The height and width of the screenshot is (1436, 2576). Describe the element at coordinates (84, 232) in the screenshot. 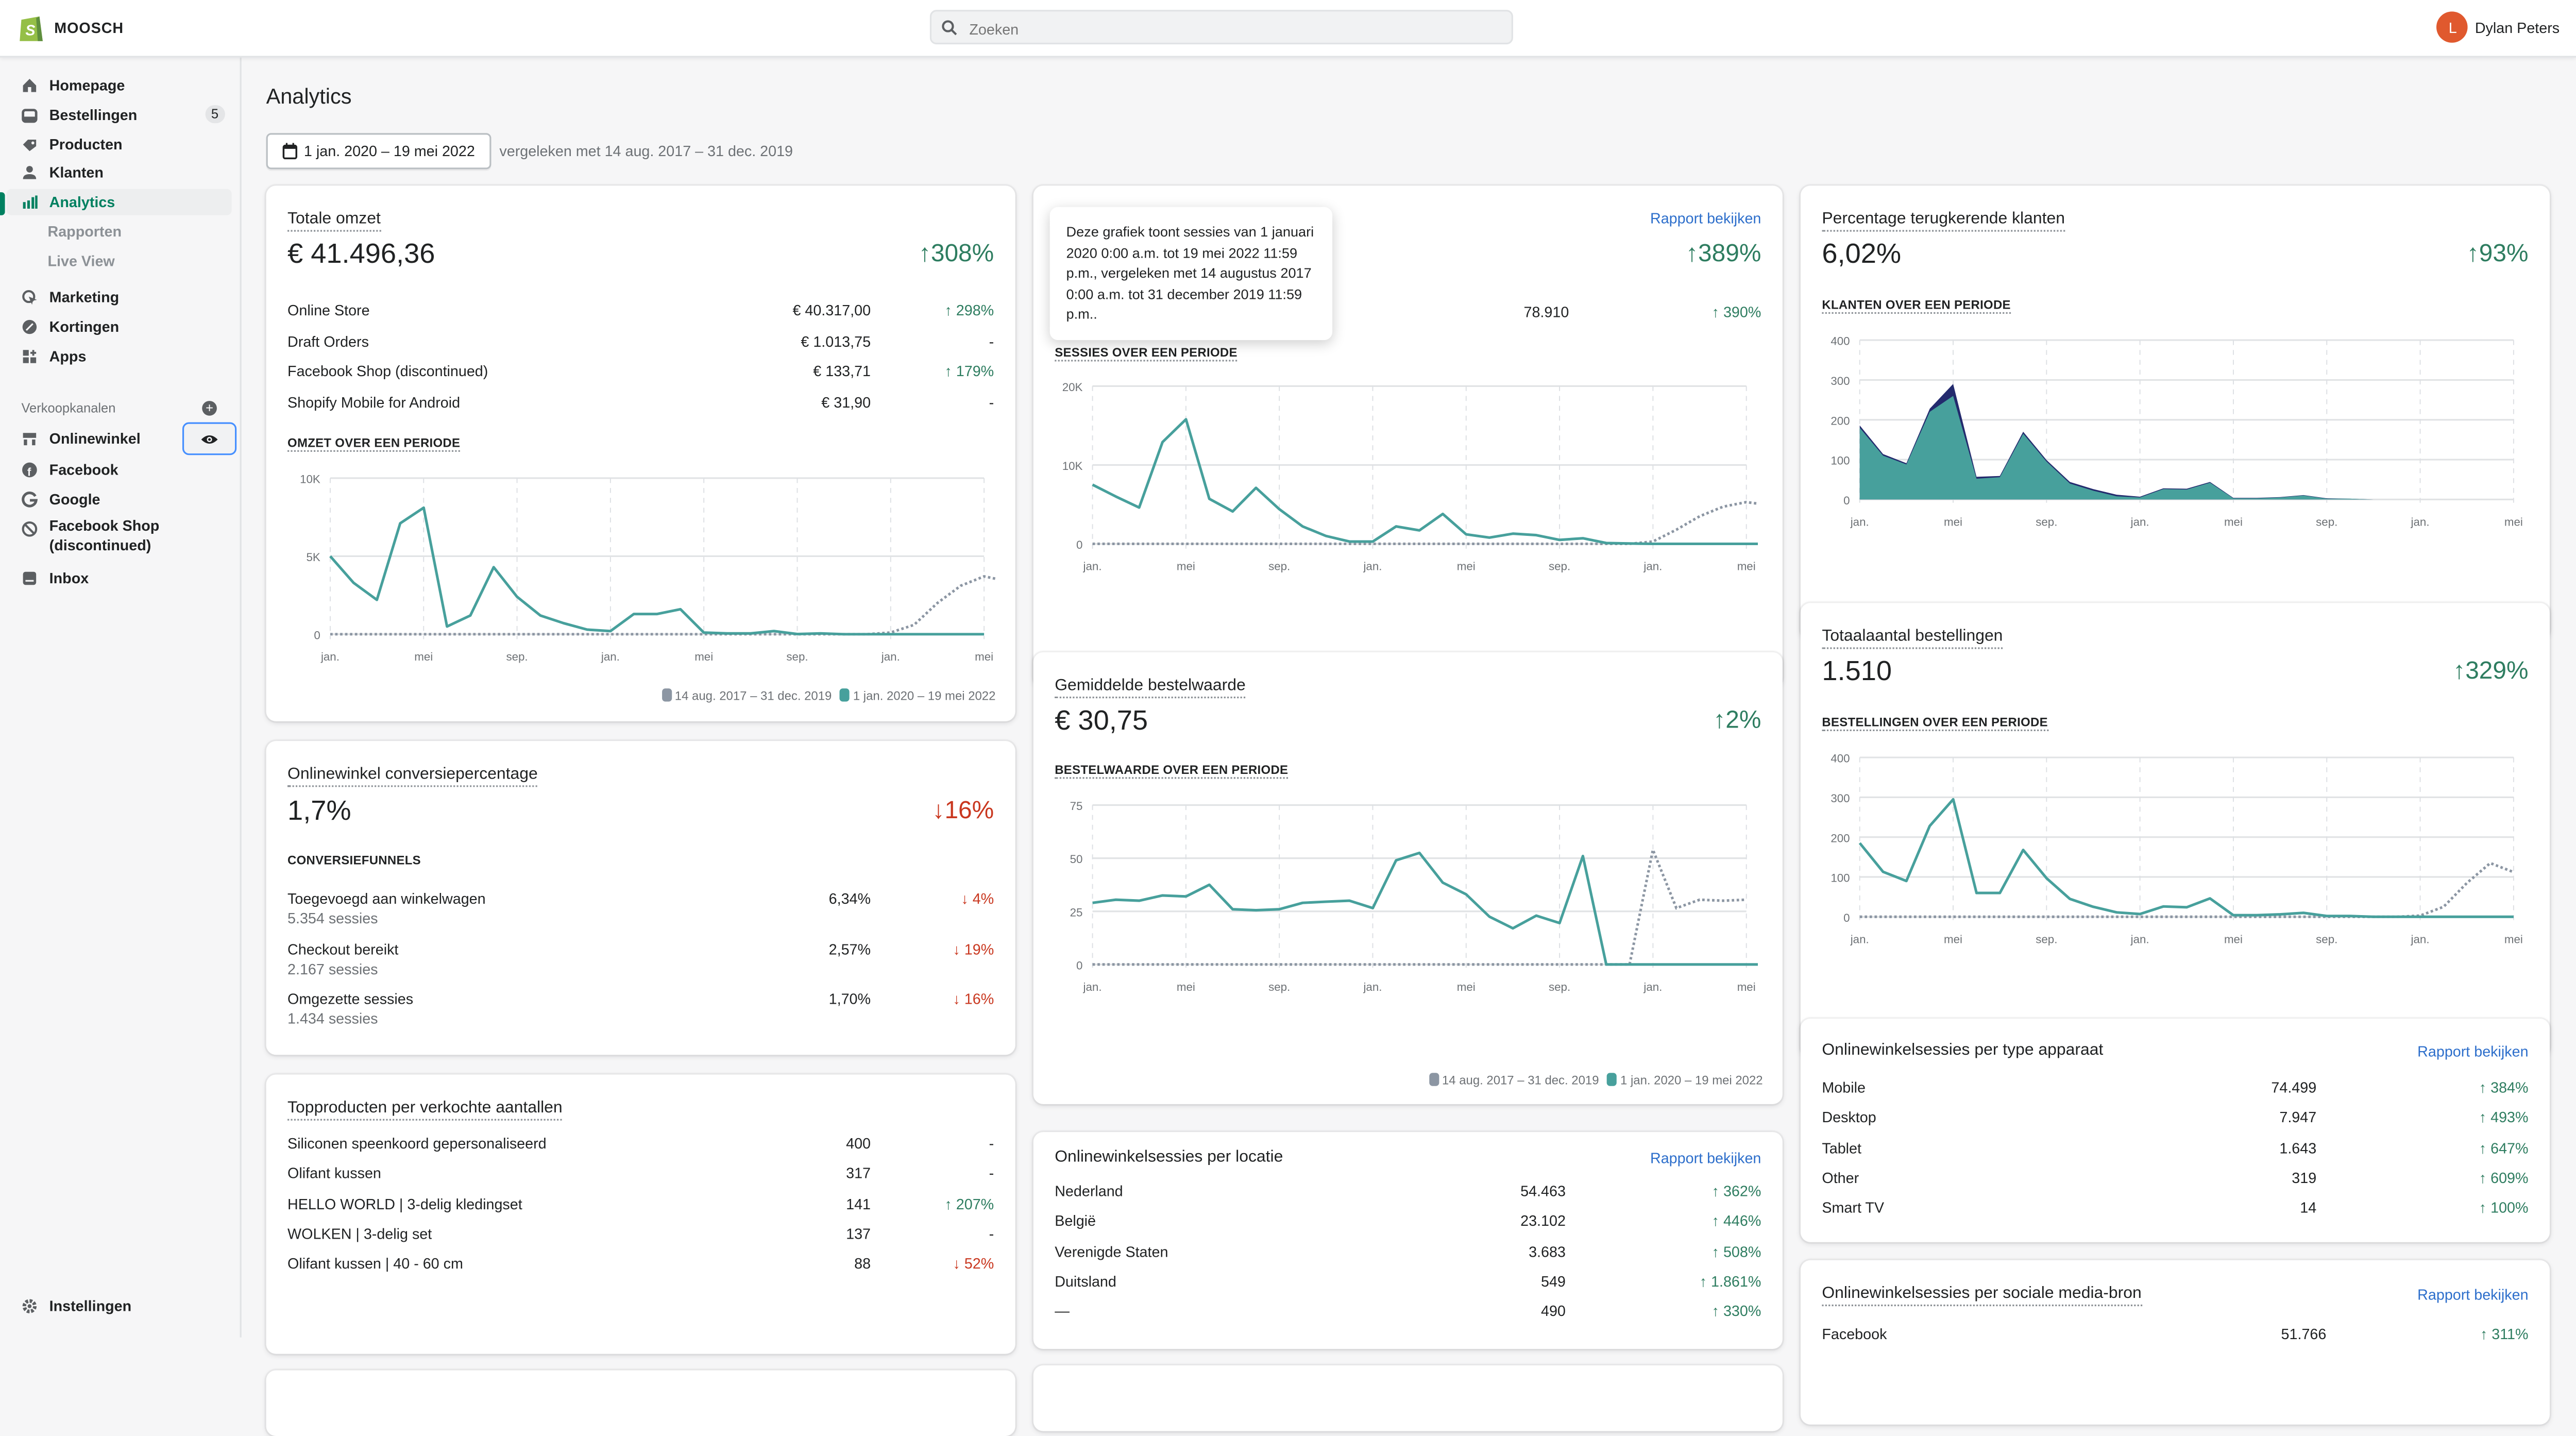

I see `sidebar-subitem-rapporten: Rapporten` at that location.